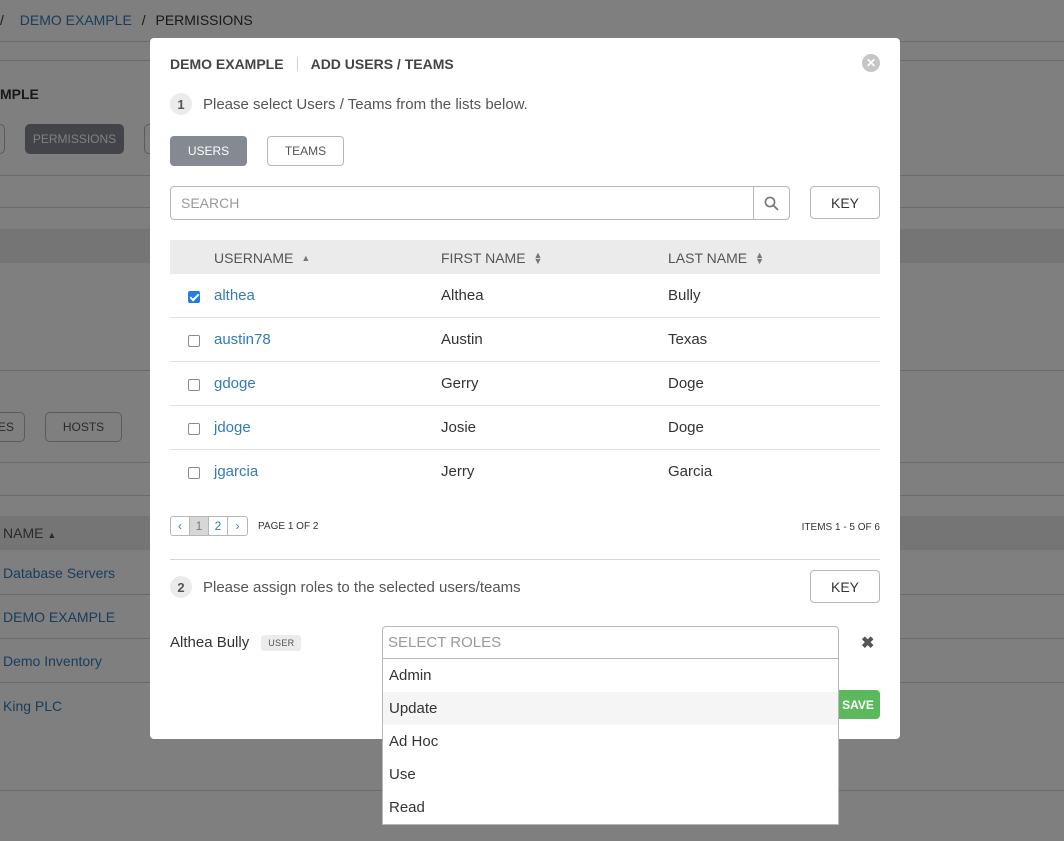  I want to click on pagination-controls: ‹ 1 2 ›, so click(209, 526).